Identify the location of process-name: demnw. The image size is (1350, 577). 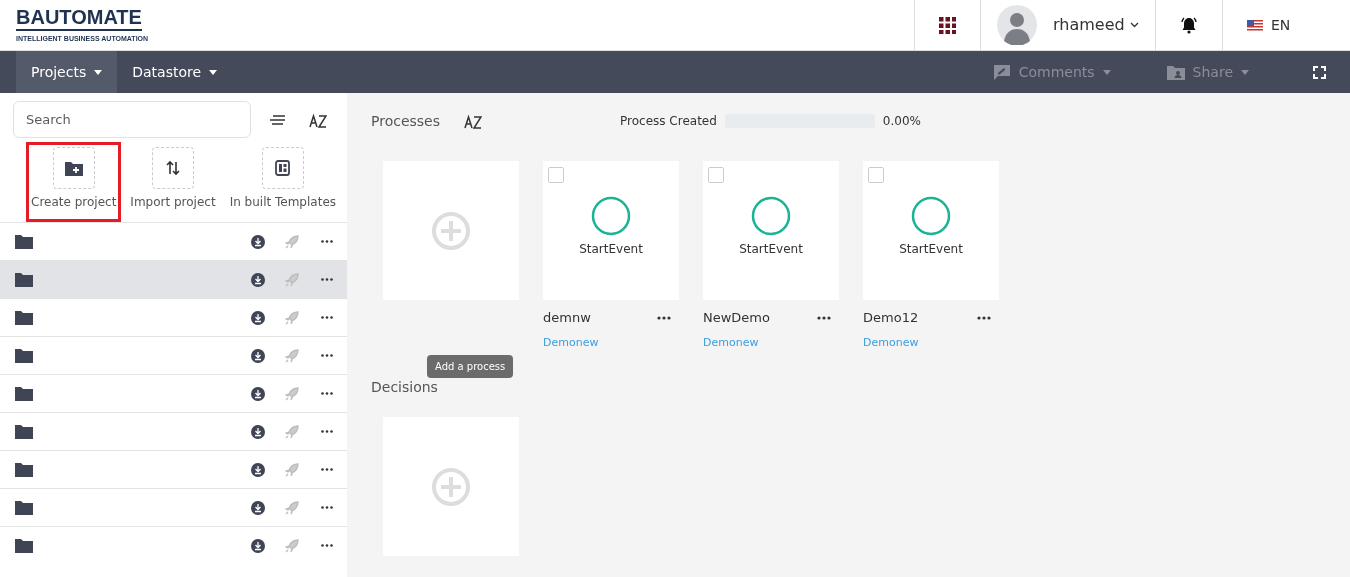
(567, 318).